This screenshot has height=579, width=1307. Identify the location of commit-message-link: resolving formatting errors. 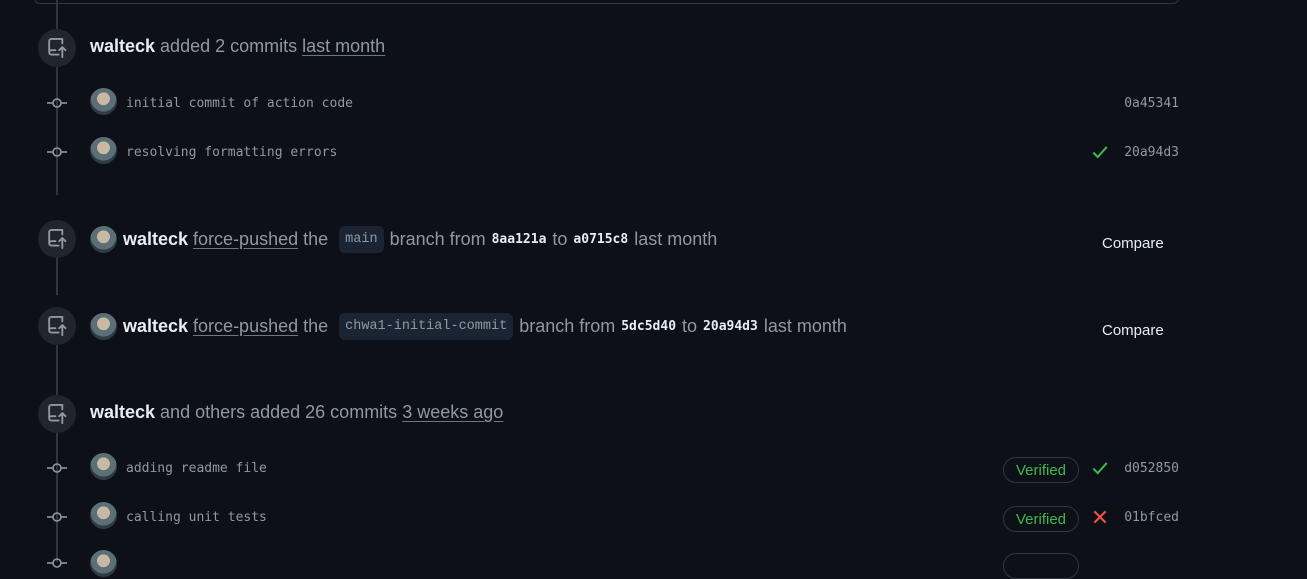
(231, 152).